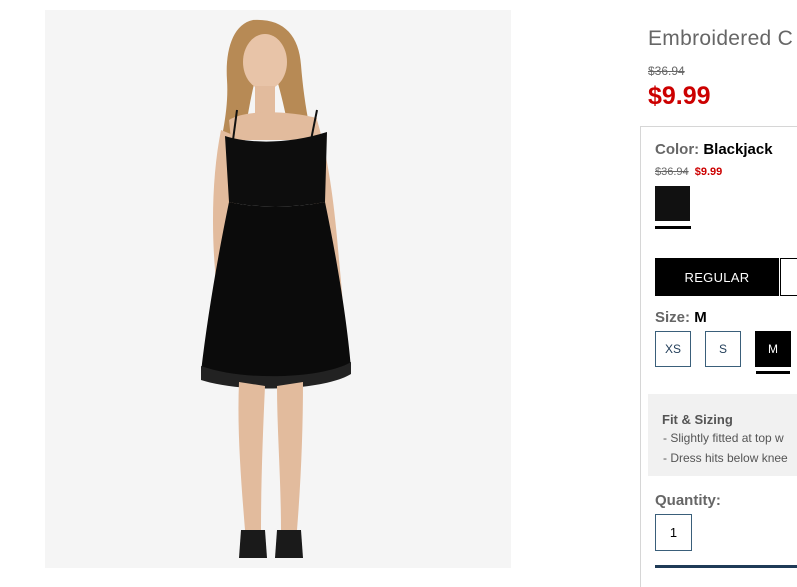 This screenshot has height=587, width=797. I want to click on size-selected-indicator, so click(773, 372).